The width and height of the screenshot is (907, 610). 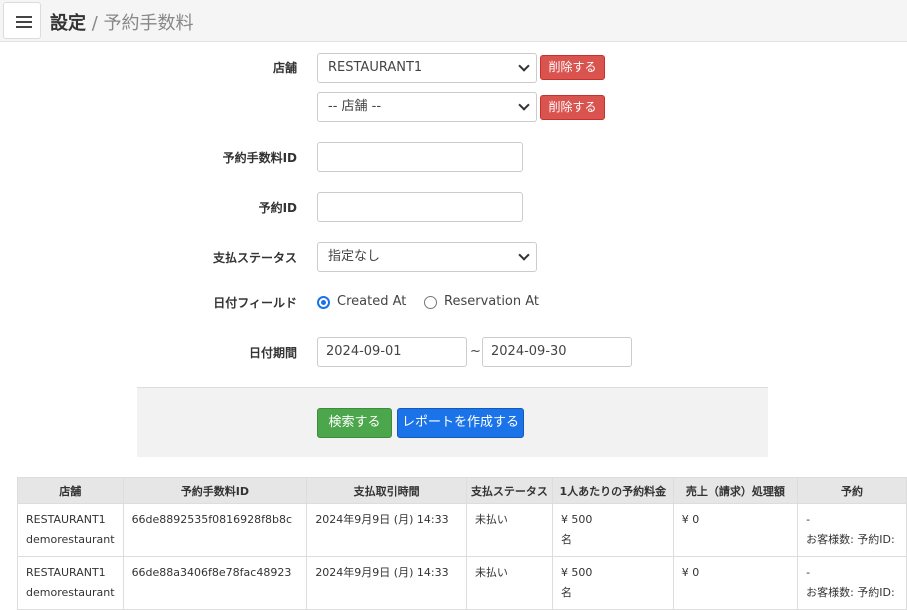 I want to click on reservation-id-input, so click(x=420, y=207).